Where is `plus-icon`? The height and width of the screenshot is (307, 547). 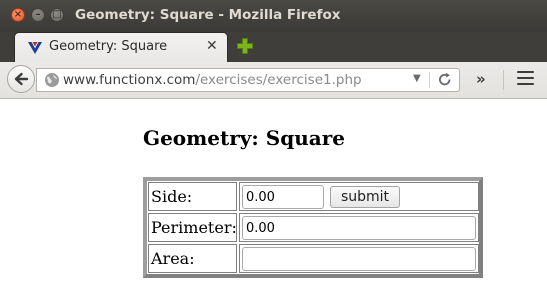 plus-icon is located at coordinates (245, 46).